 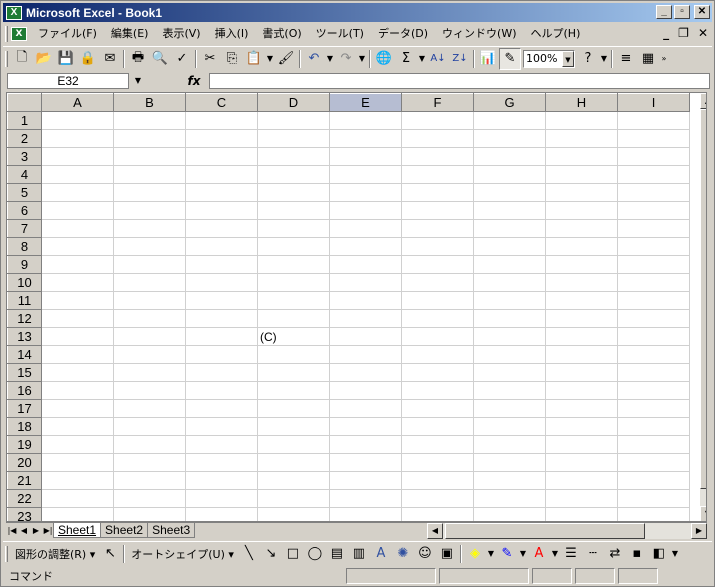 I want to click on cell-i22, so click(x=653, y=498).